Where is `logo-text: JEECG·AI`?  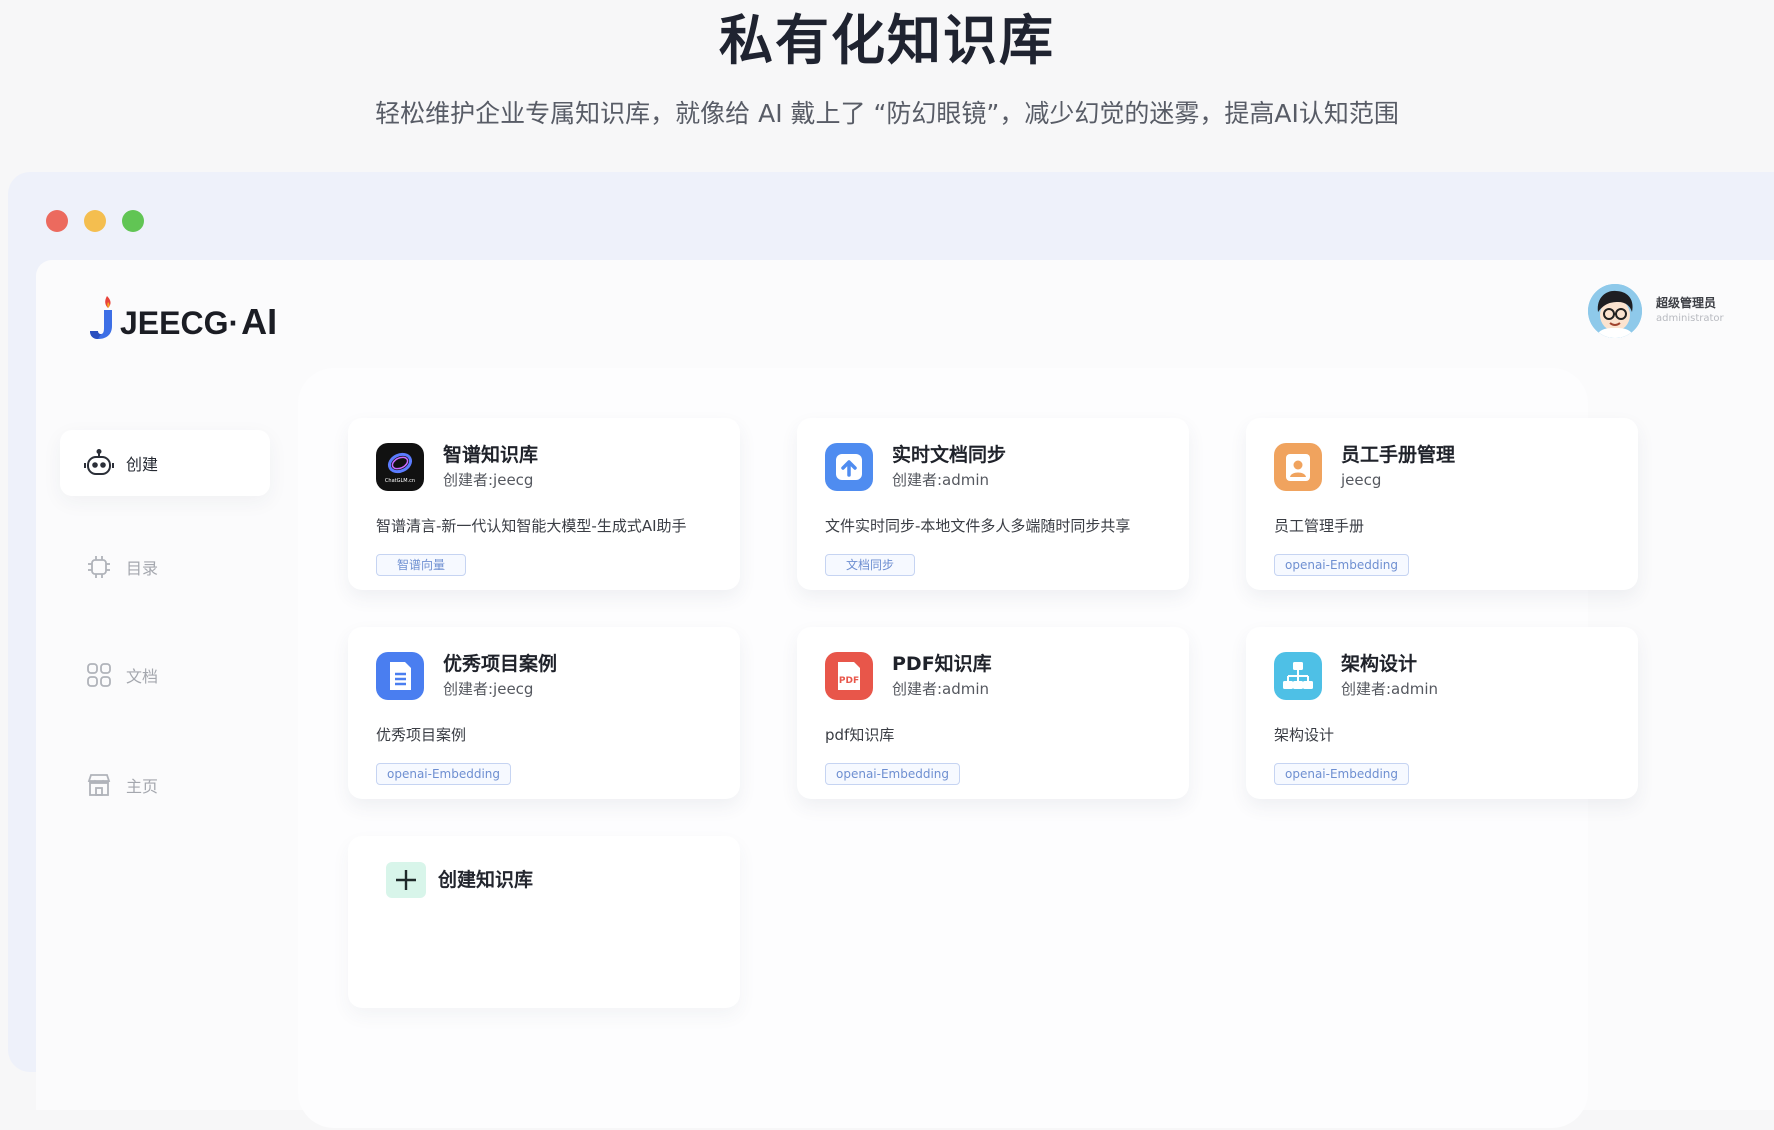
logo-text: JEECG·AI is located at coordinates (198, 322).